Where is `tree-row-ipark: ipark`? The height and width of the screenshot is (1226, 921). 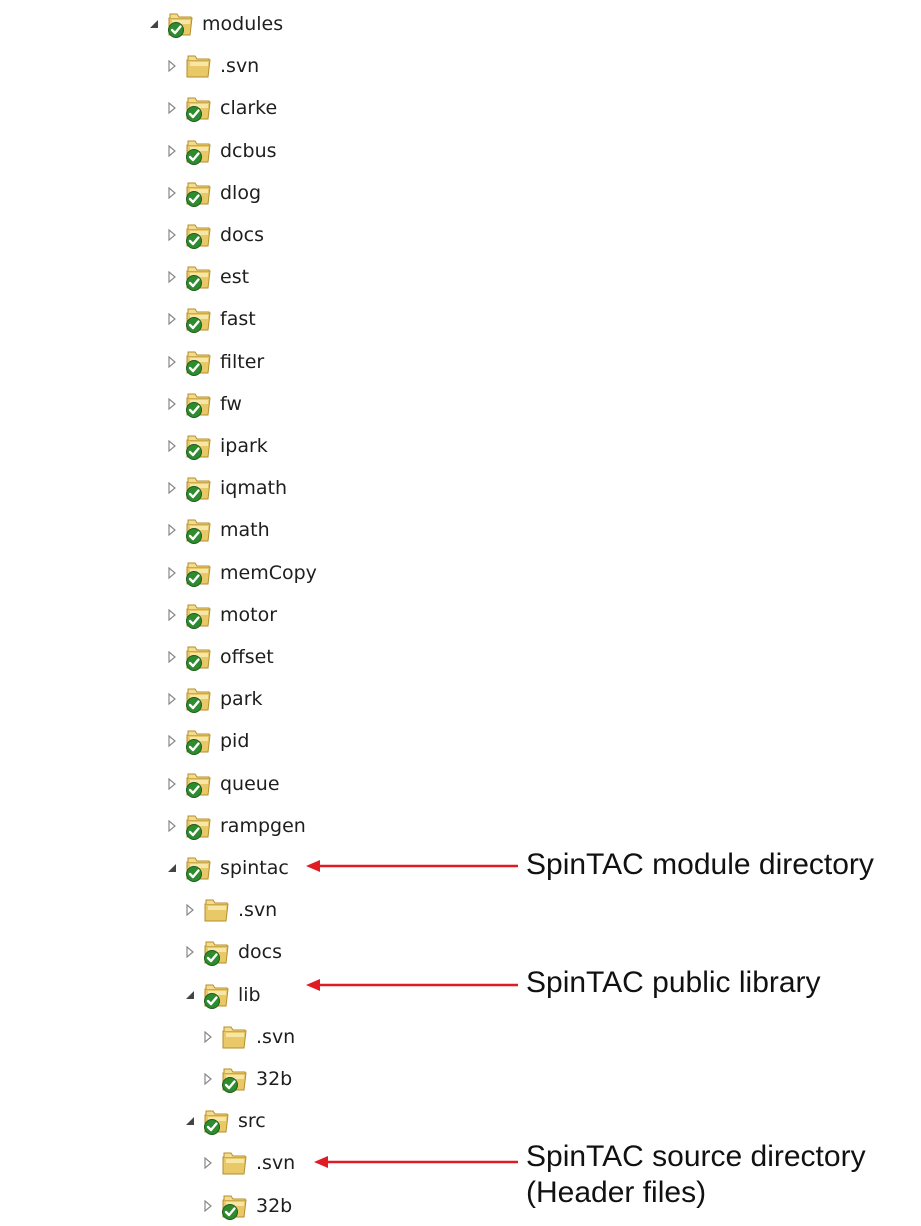 tree-row-ipark: ipark is located at coordinates (215, 446).